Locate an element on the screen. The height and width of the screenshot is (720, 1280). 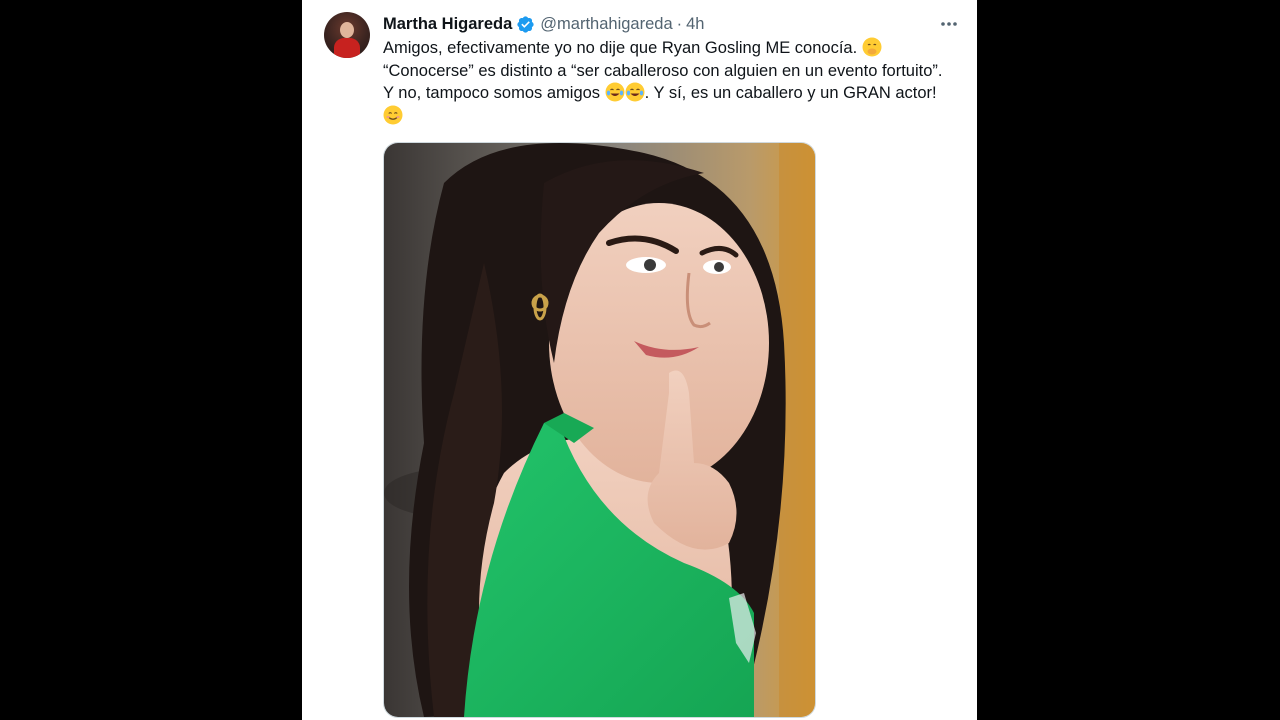
avatar-face is located at coordinates (347, 30).